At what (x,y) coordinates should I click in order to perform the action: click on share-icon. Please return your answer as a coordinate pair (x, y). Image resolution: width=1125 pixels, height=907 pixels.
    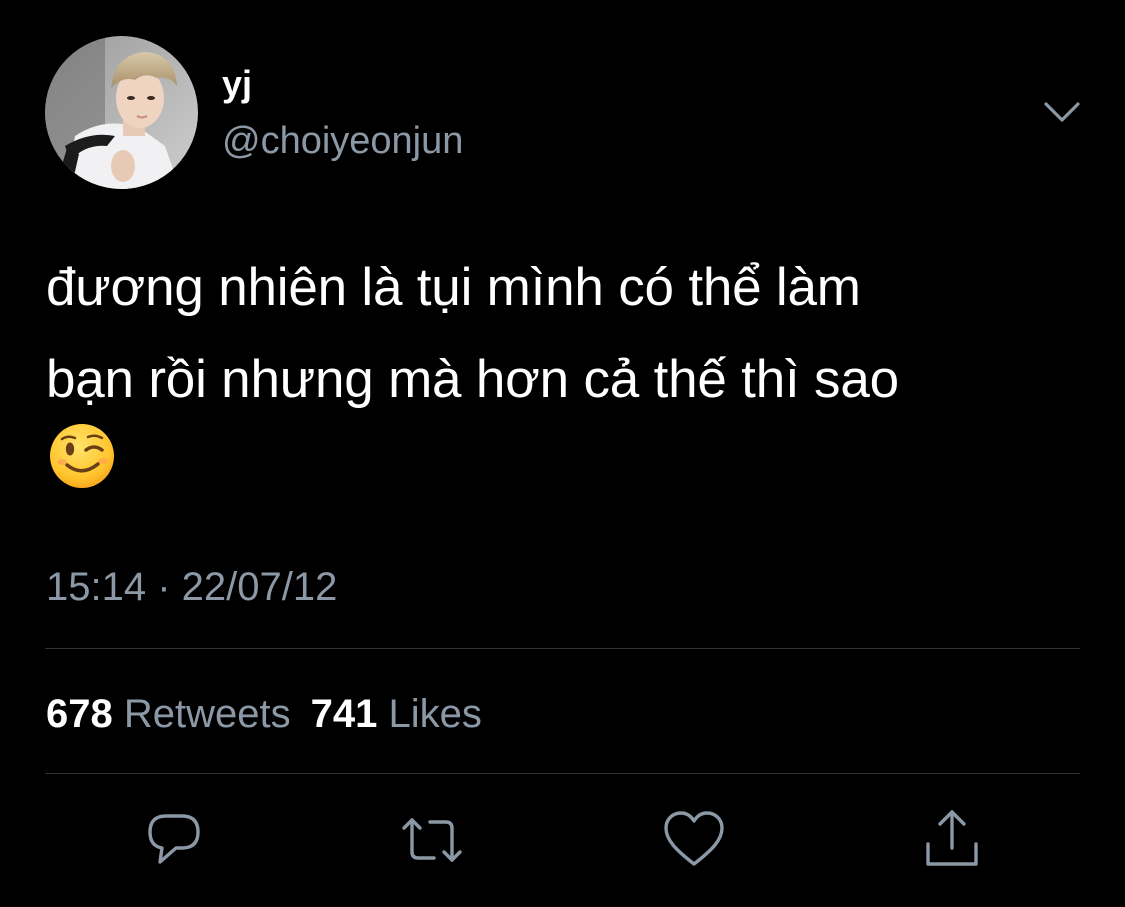
    Looking at the image, I should click on (952, 838).